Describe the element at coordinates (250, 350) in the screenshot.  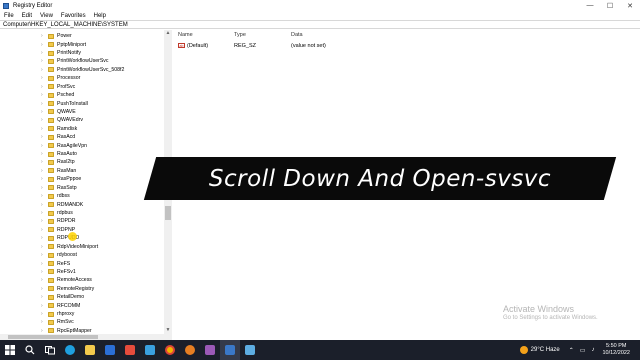
I see `notepad-icon` at that location.